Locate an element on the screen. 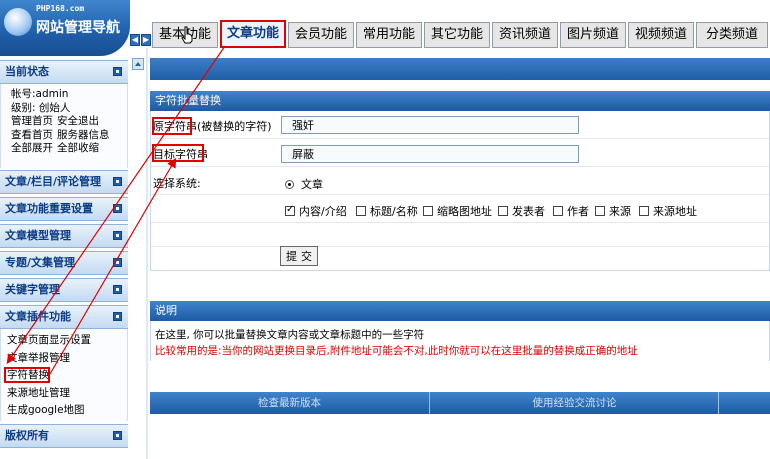  source-row: 原字符串(被替换的字符) is located at coordinates (460, 125).